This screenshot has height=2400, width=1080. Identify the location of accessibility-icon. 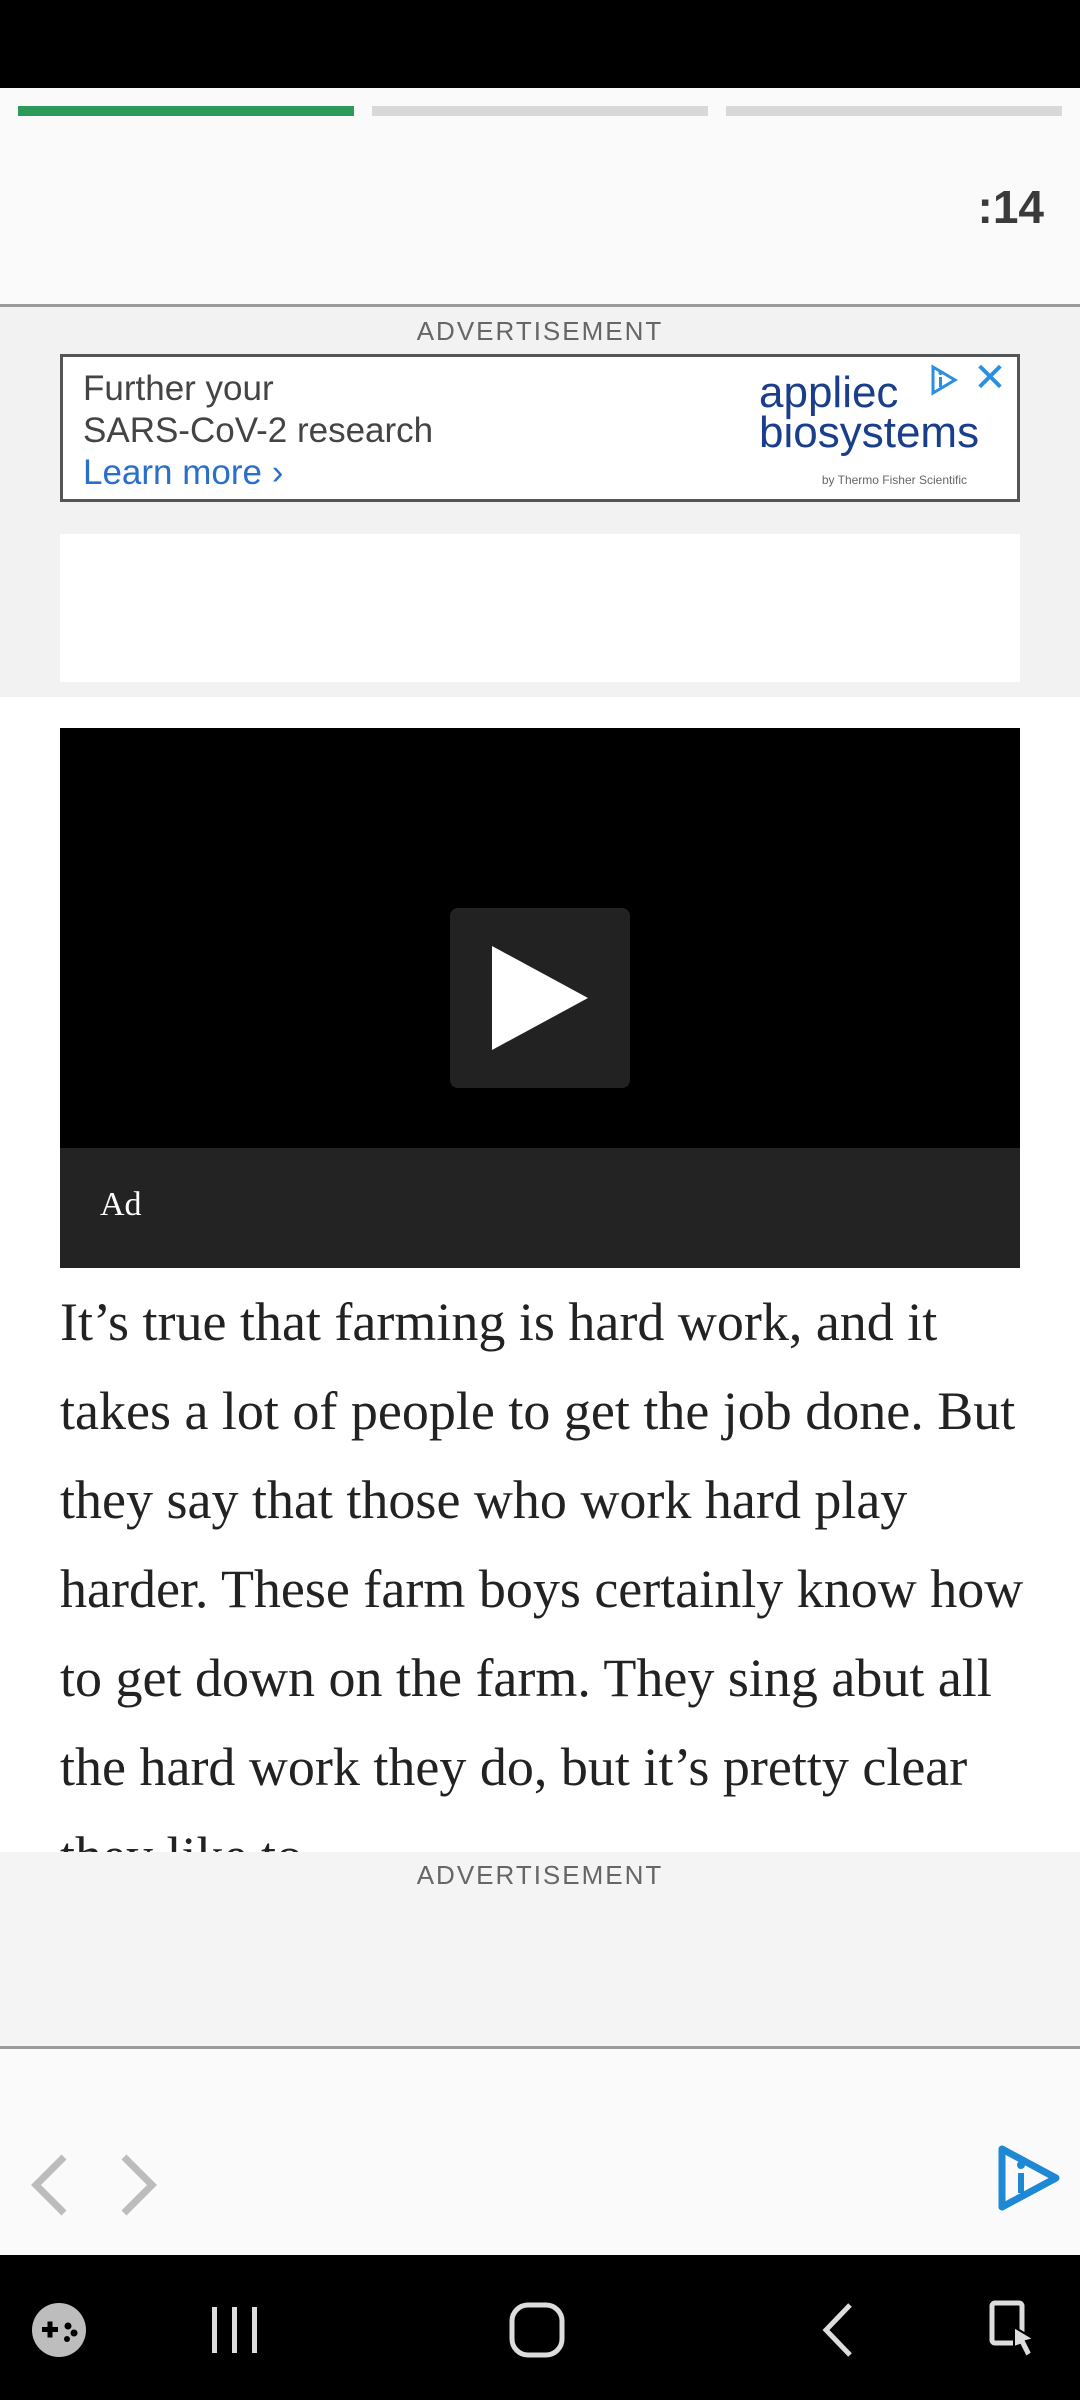
(1015, 2330).